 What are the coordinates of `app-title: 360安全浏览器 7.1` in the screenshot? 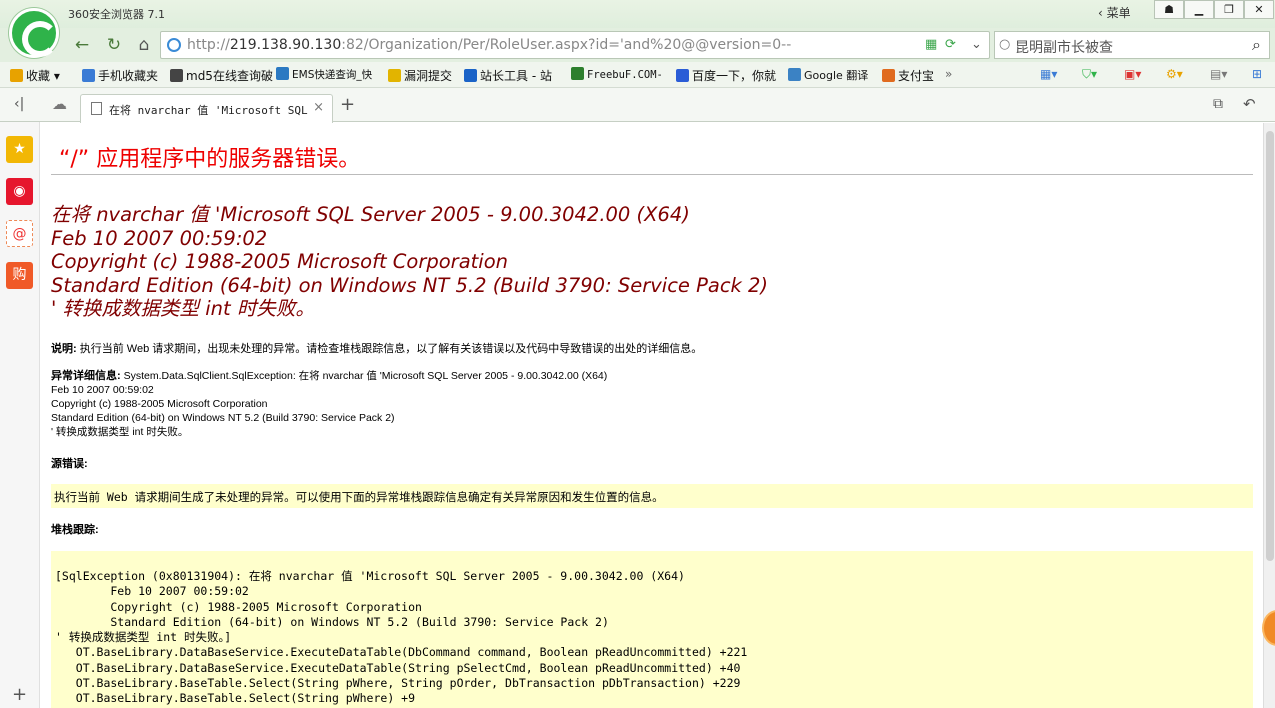 It's located at (116, 14).